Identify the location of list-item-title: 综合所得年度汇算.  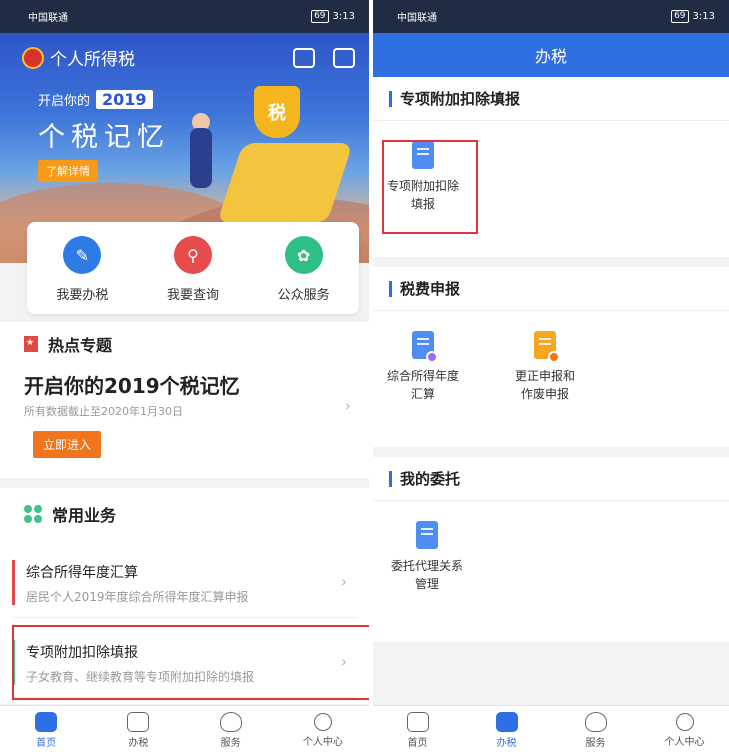
(82, 573).